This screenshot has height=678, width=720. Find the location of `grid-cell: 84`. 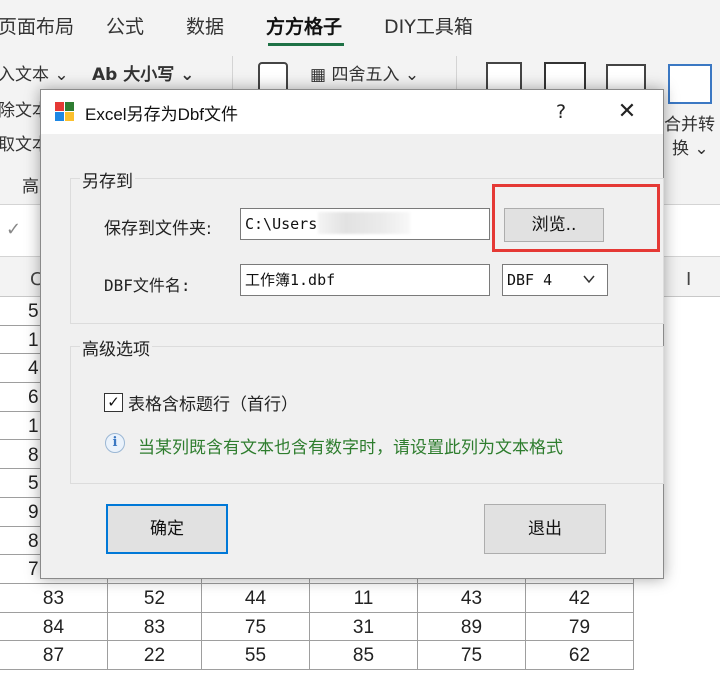

grid-cell: 84 is located at coordinates (54, 627).